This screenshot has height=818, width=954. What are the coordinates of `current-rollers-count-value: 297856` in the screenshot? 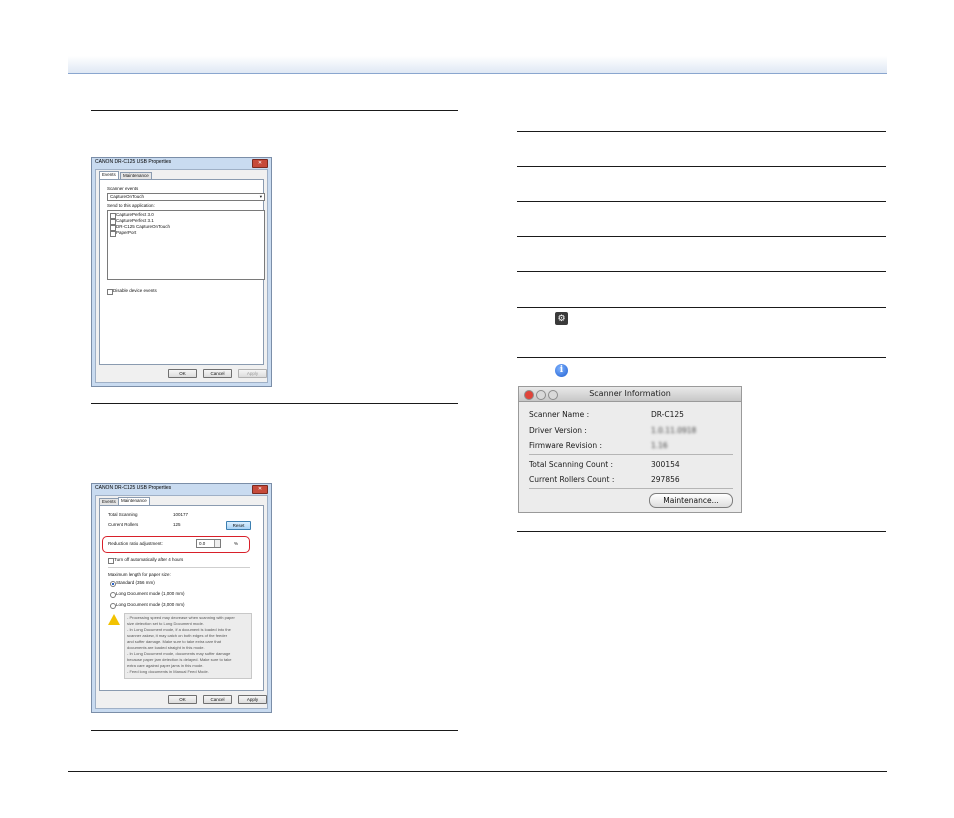 It's located at (665, 479).